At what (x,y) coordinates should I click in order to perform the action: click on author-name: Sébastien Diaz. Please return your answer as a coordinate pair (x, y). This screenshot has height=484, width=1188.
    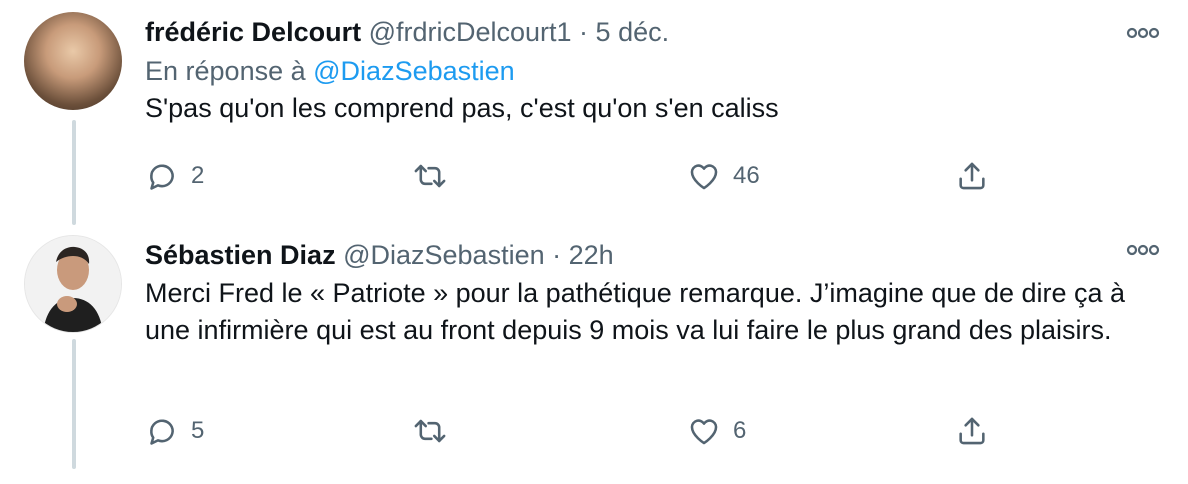
    Looking at the image, I should click on (240, 255).